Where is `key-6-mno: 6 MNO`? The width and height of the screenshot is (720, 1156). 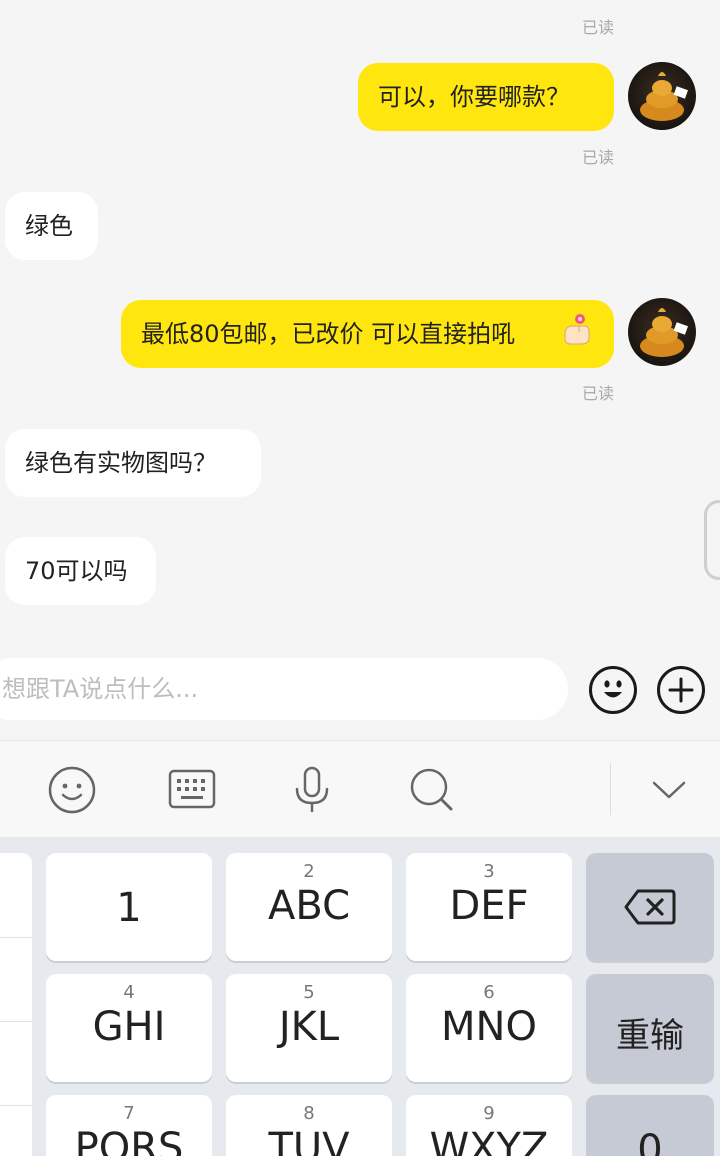 key-6-mno: 6 MNO is located at coordinates (489, 1028).